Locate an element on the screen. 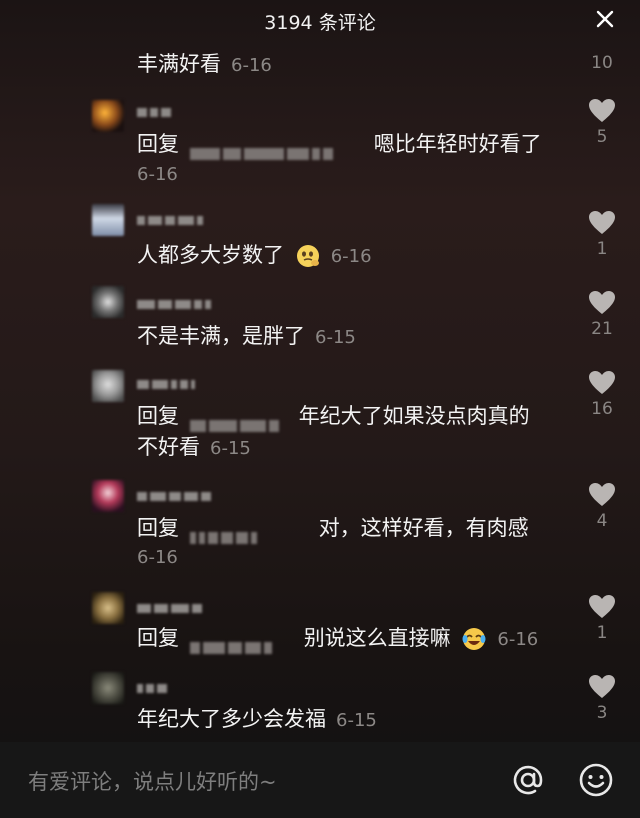 The width and height of the screenshot is (640, 818). like-count: 10 is located at coordinates (602, 63).